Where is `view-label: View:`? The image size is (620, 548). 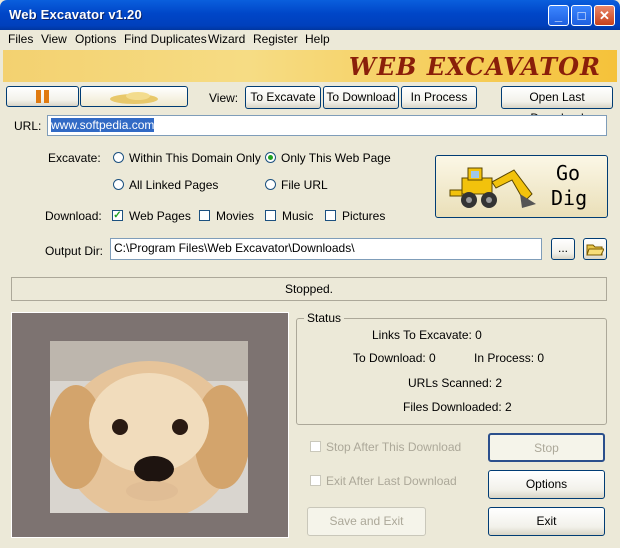 view-label: View: is located at coordinates (224, 98).